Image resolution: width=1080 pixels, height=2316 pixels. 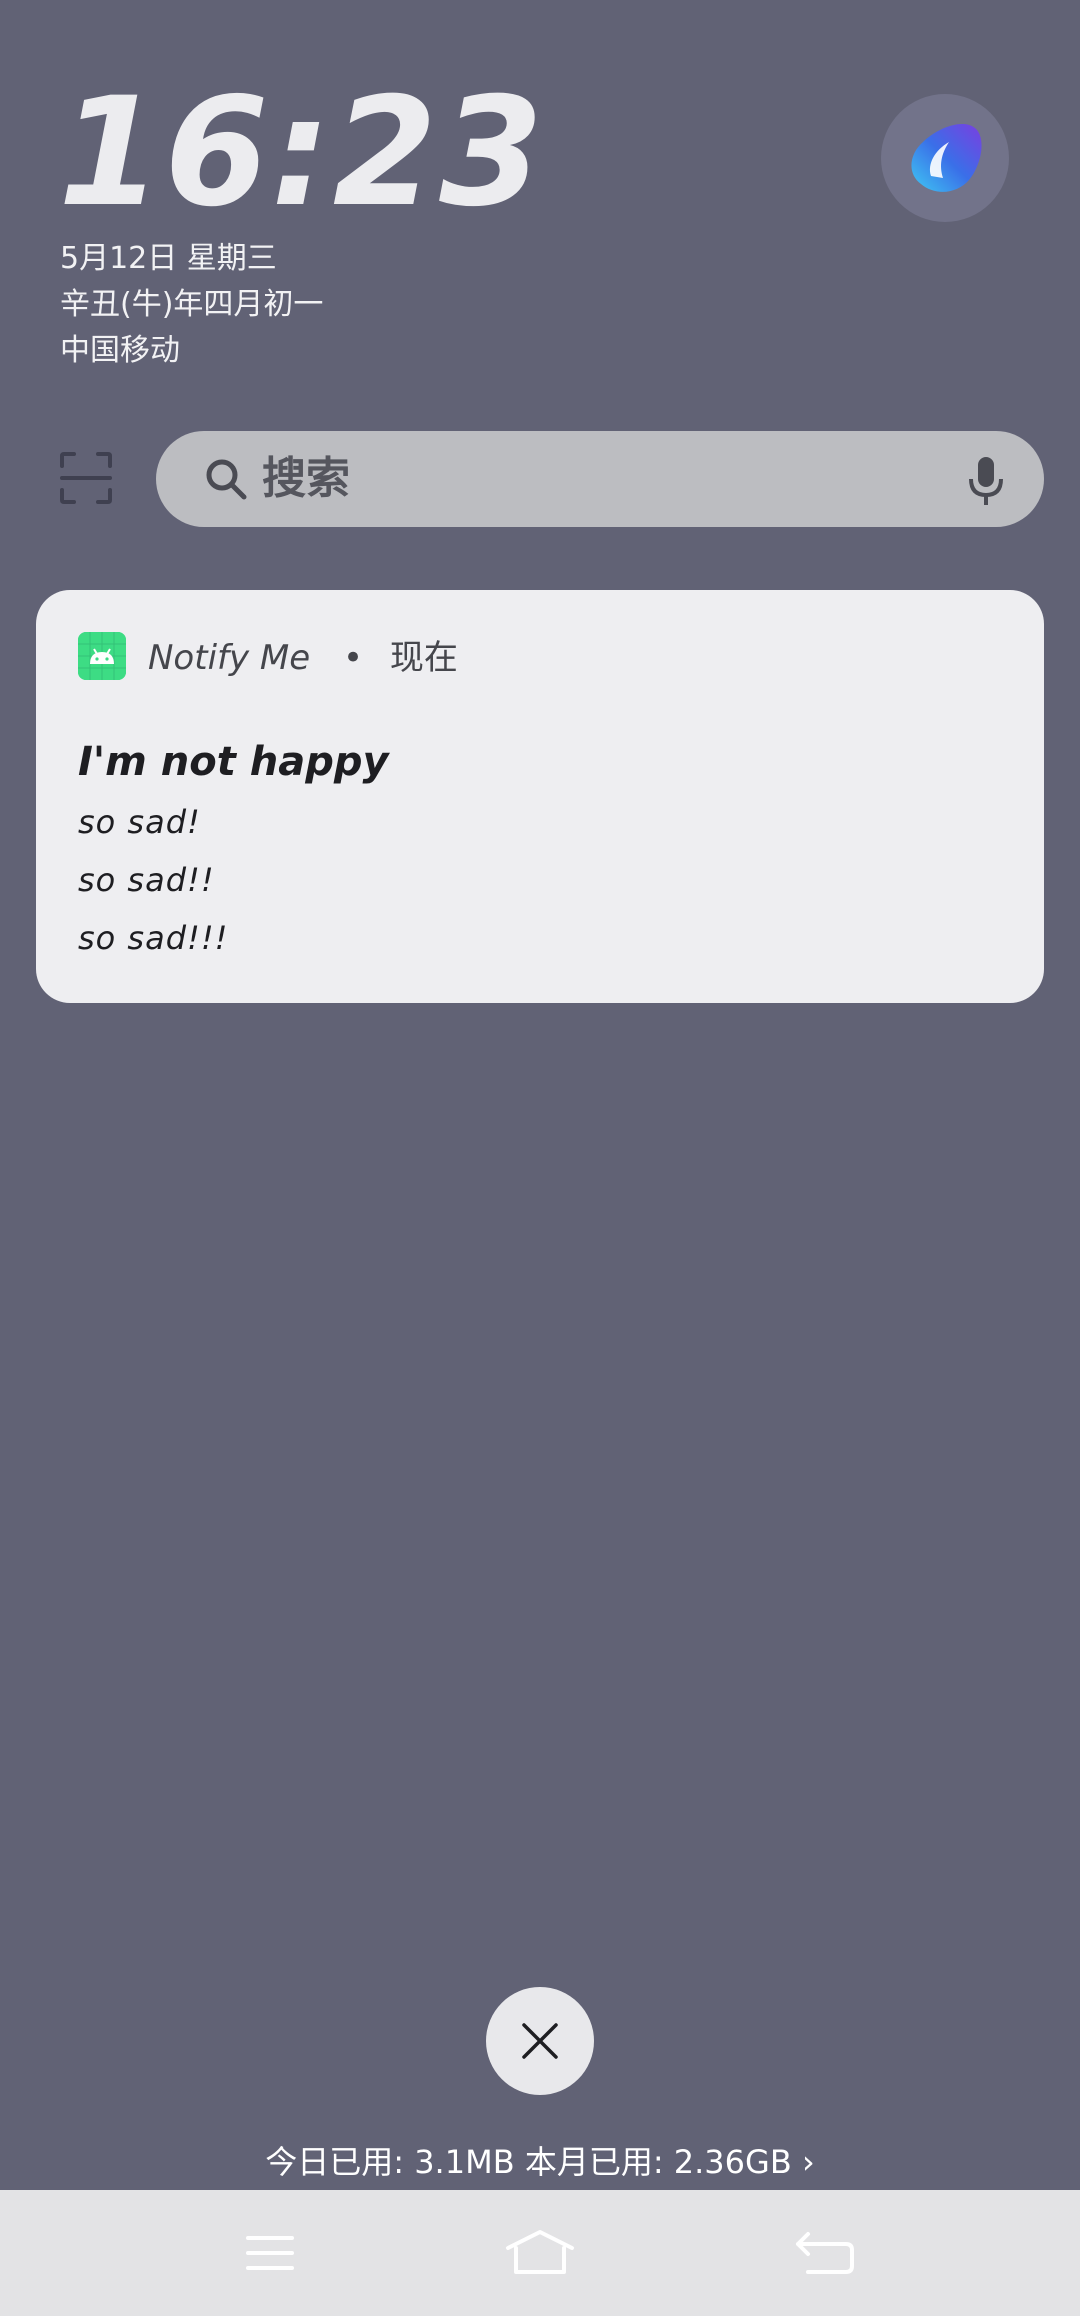 I want to click on search-bar: 搜索, so click(x=600, y=479).